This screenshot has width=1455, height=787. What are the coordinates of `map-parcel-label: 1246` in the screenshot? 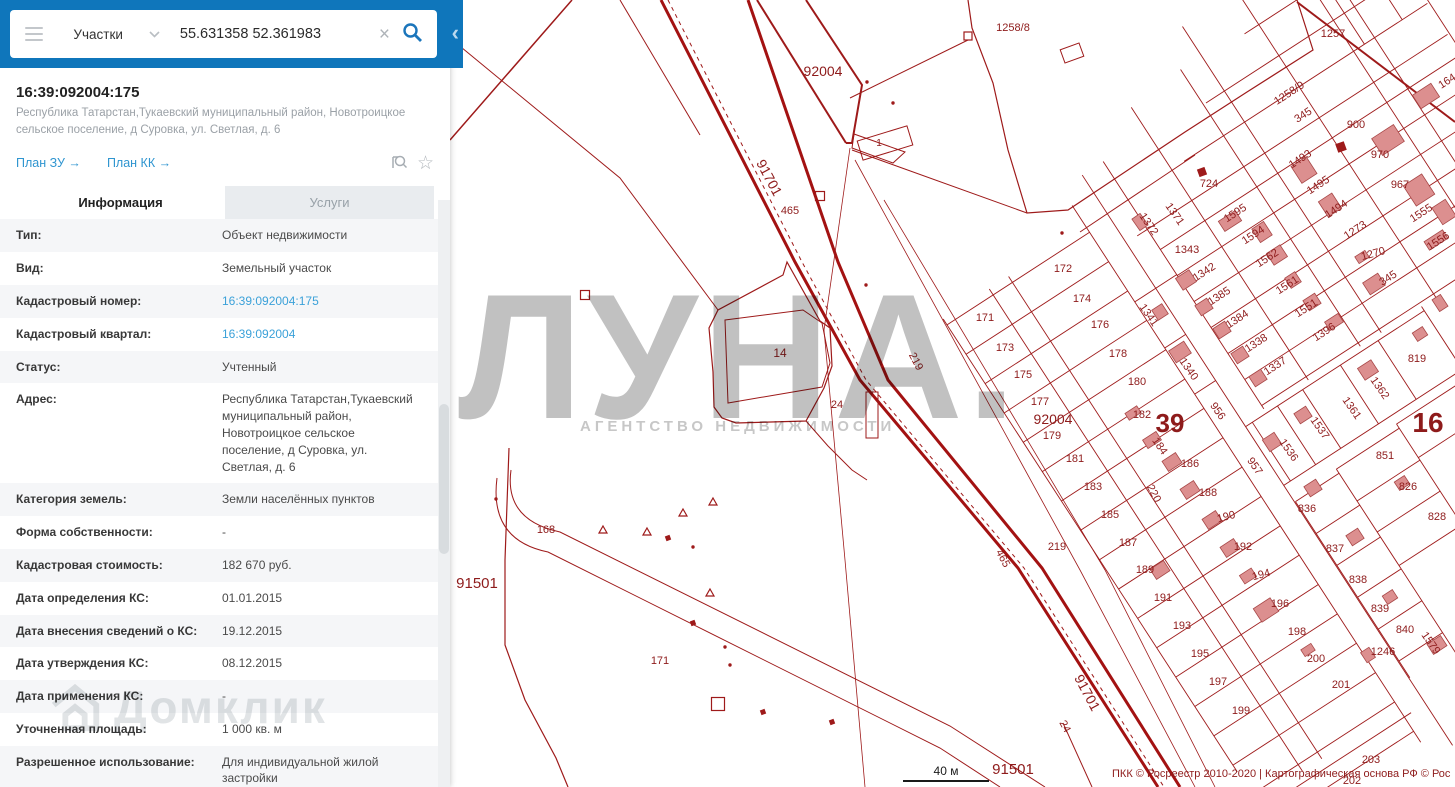 It's located at (1383, 652).